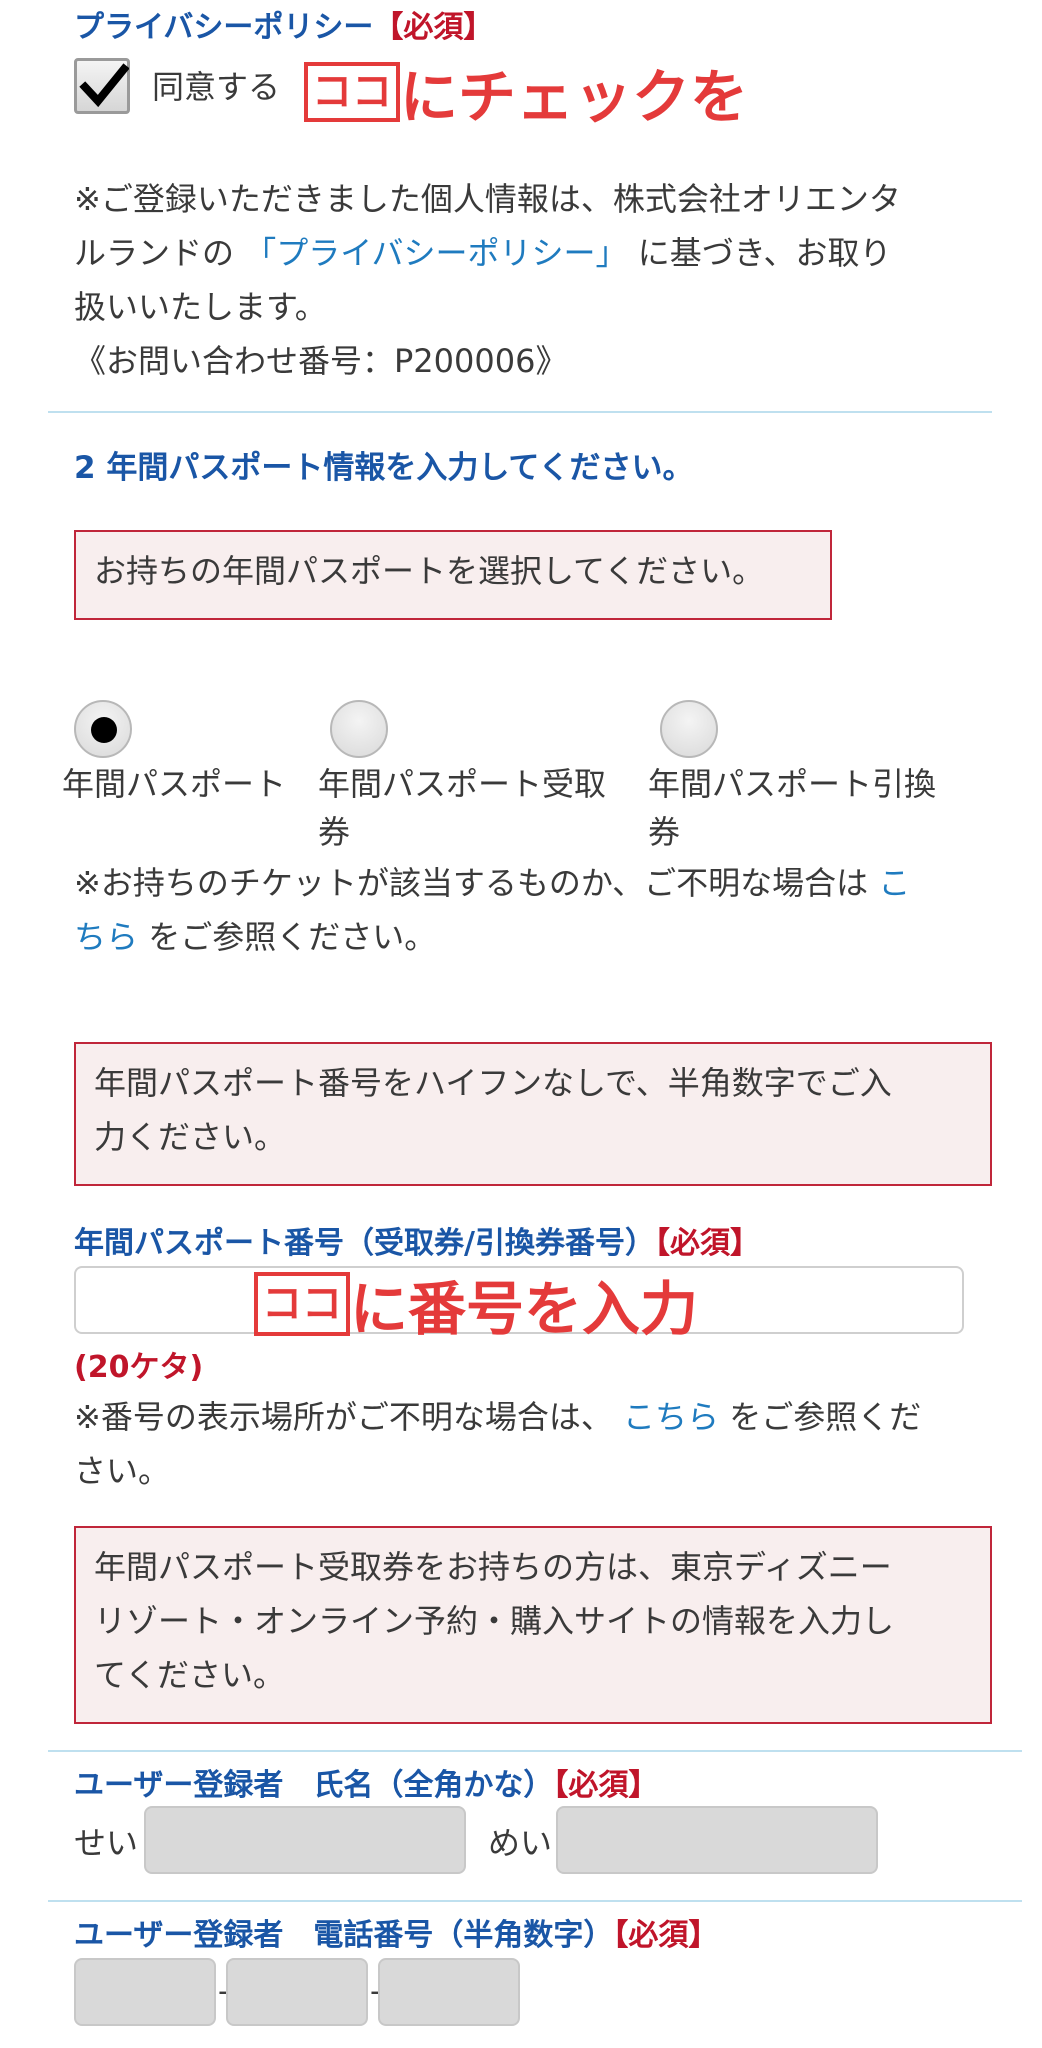  What do you see at coordinates (292, 937) in the screenshot?
I see `ticket-note-text: をご参照ください。` at bounding box center [292, 937].